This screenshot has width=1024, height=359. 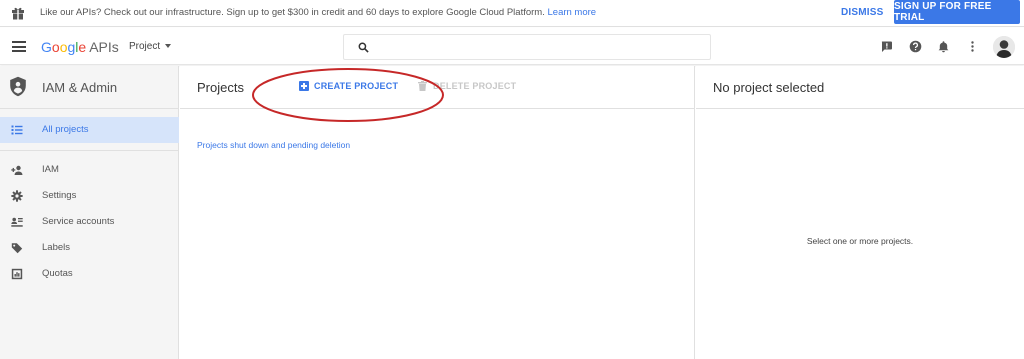 What do you see at coordinates (422, 86) in the screenshot?
I see `trash-icon` at bounding box center [422, 86].